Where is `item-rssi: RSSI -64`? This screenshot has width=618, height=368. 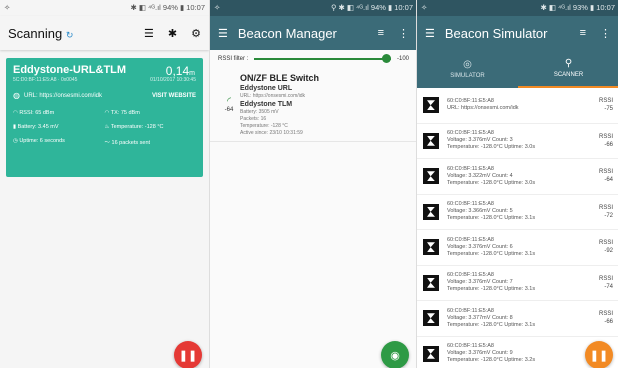 item-rssi: RSSI -64 is located at coordinates (605, 176).